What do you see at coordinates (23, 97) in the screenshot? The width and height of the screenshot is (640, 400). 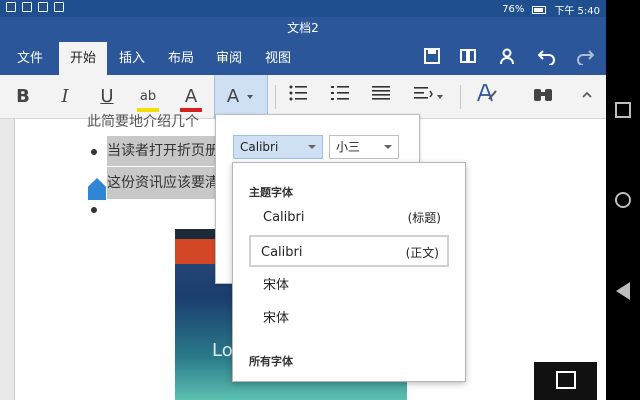 I see `bold-button: B` at bounding box center [23, 97].